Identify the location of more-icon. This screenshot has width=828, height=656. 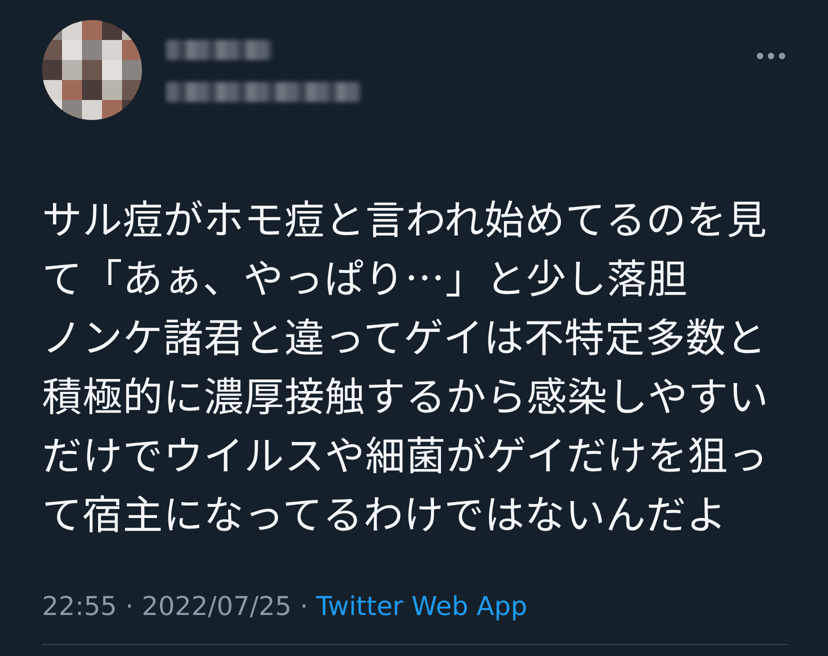
(771, 56).